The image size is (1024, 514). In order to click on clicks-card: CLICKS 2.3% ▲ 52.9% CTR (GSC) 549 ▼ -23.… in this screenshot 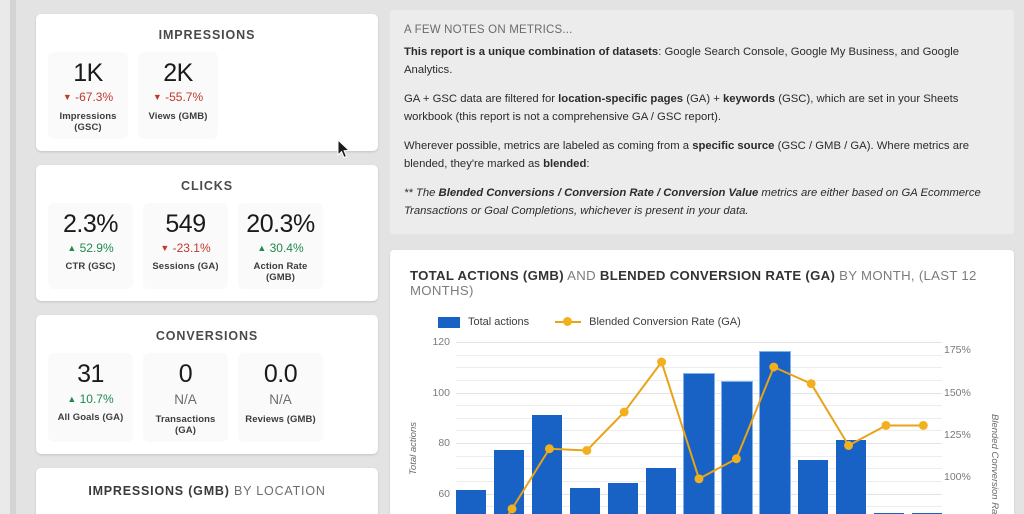, I will do `click(207, 233)`.